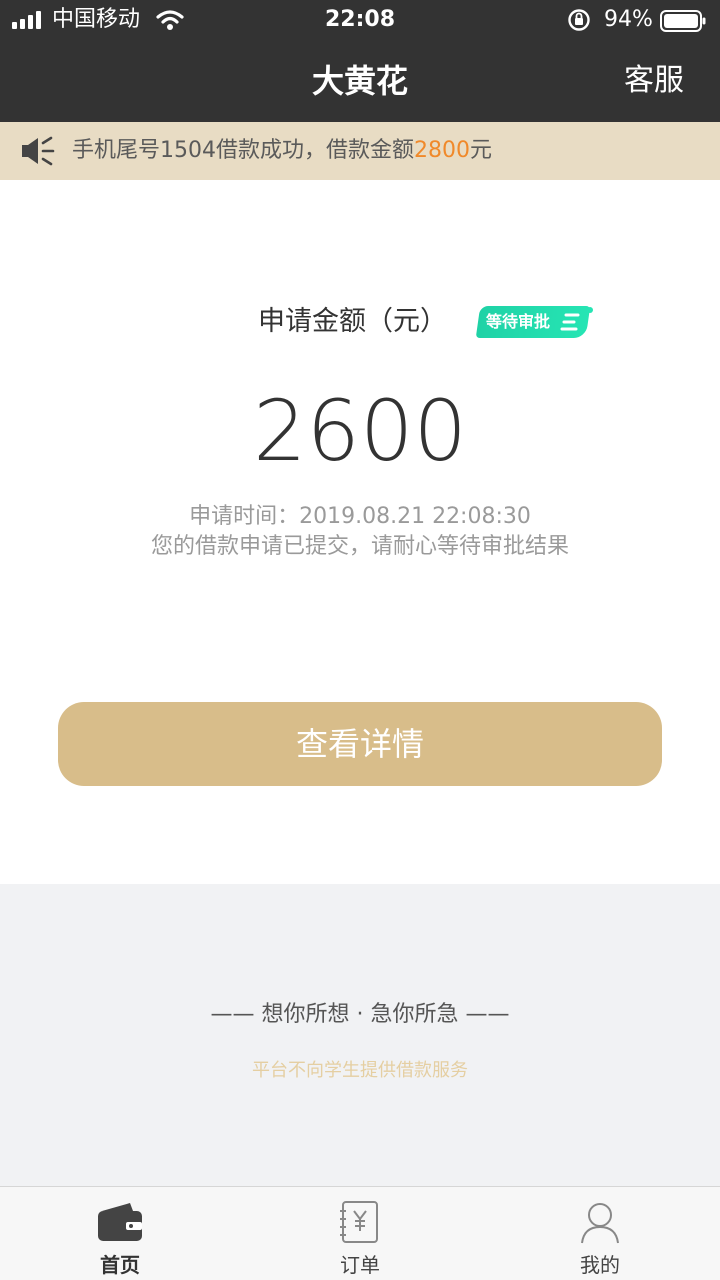 Image resolution: width=720 pixels, height=1280 pixels. I want to click on tab-orders: 订单, so click(360, 1233).